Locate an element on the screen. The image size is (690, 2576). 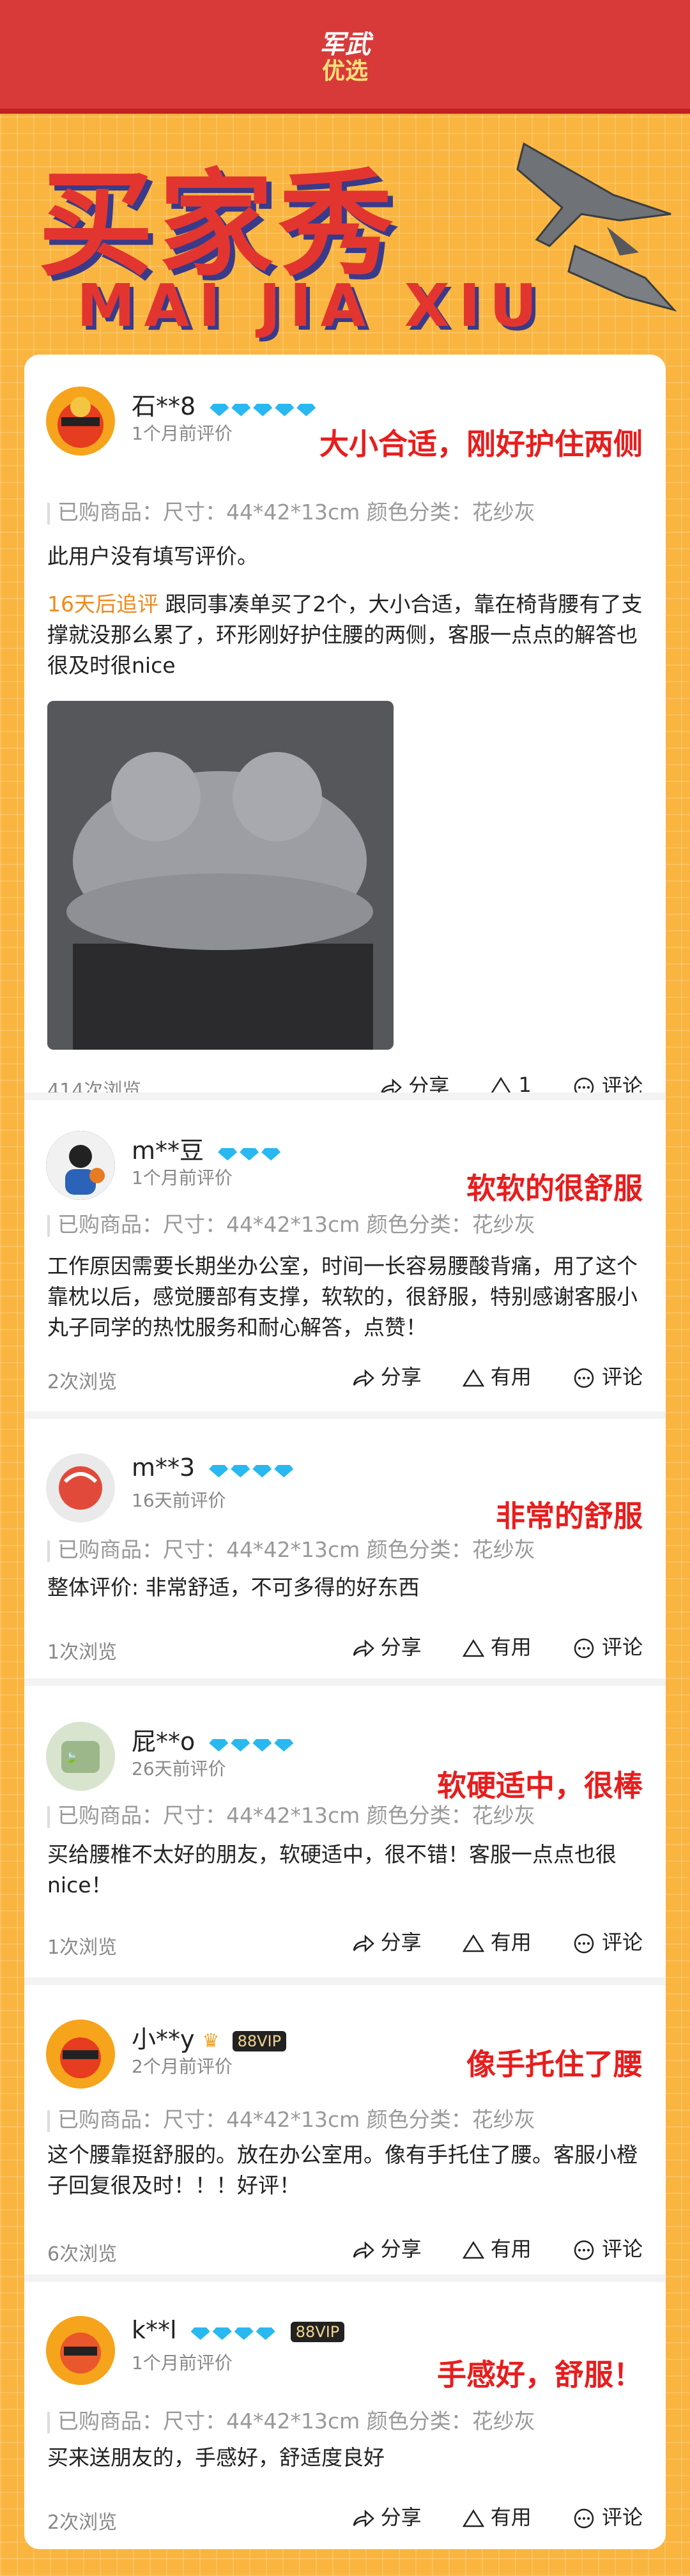
username: m**3 is located at coordinates (163, 1467).